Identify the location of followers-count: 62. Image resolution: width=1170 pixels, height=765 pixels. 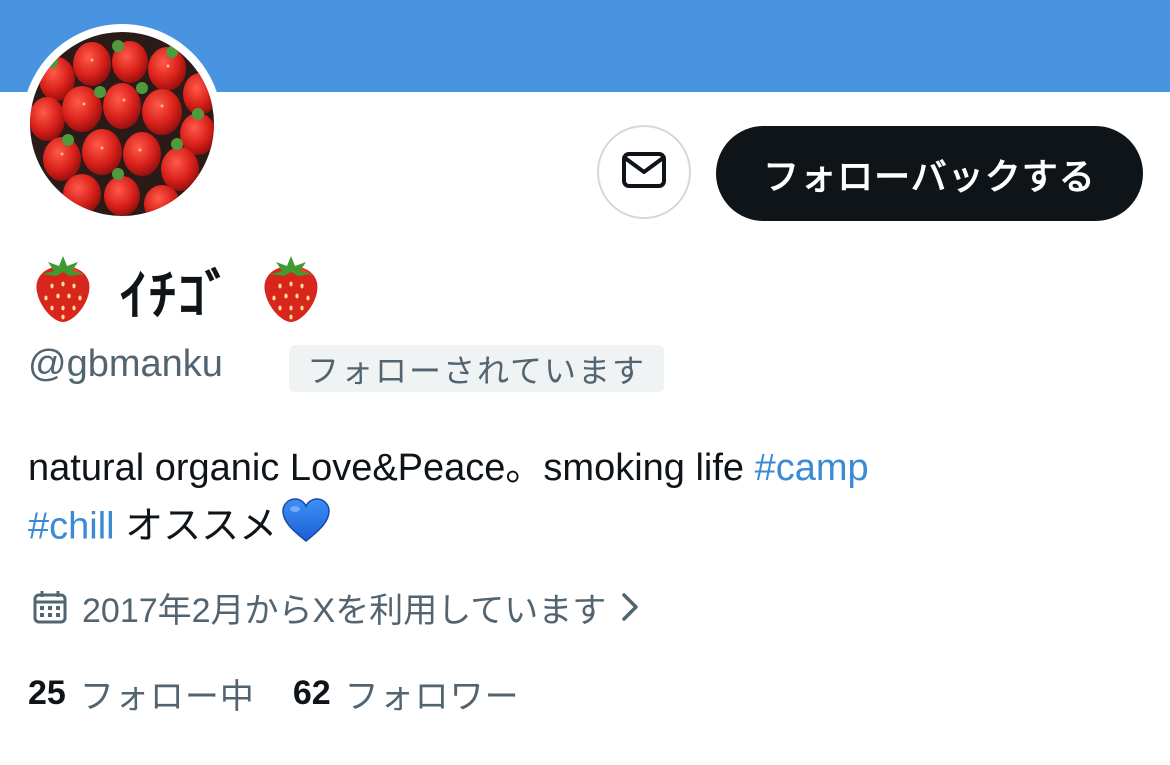
(311, 692).